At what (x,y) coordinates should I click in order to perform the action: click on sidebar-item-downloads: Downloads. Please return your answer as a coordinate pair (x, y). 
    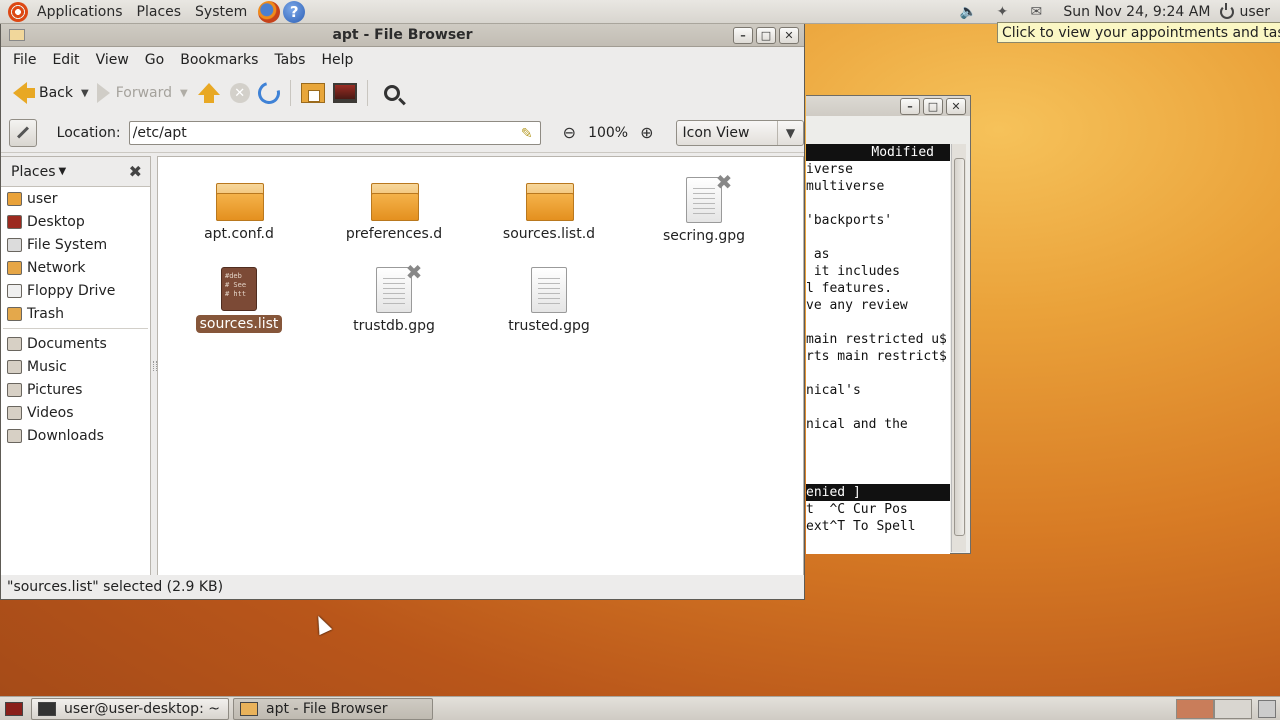
    Looking at the image, I should click on (75, 435).